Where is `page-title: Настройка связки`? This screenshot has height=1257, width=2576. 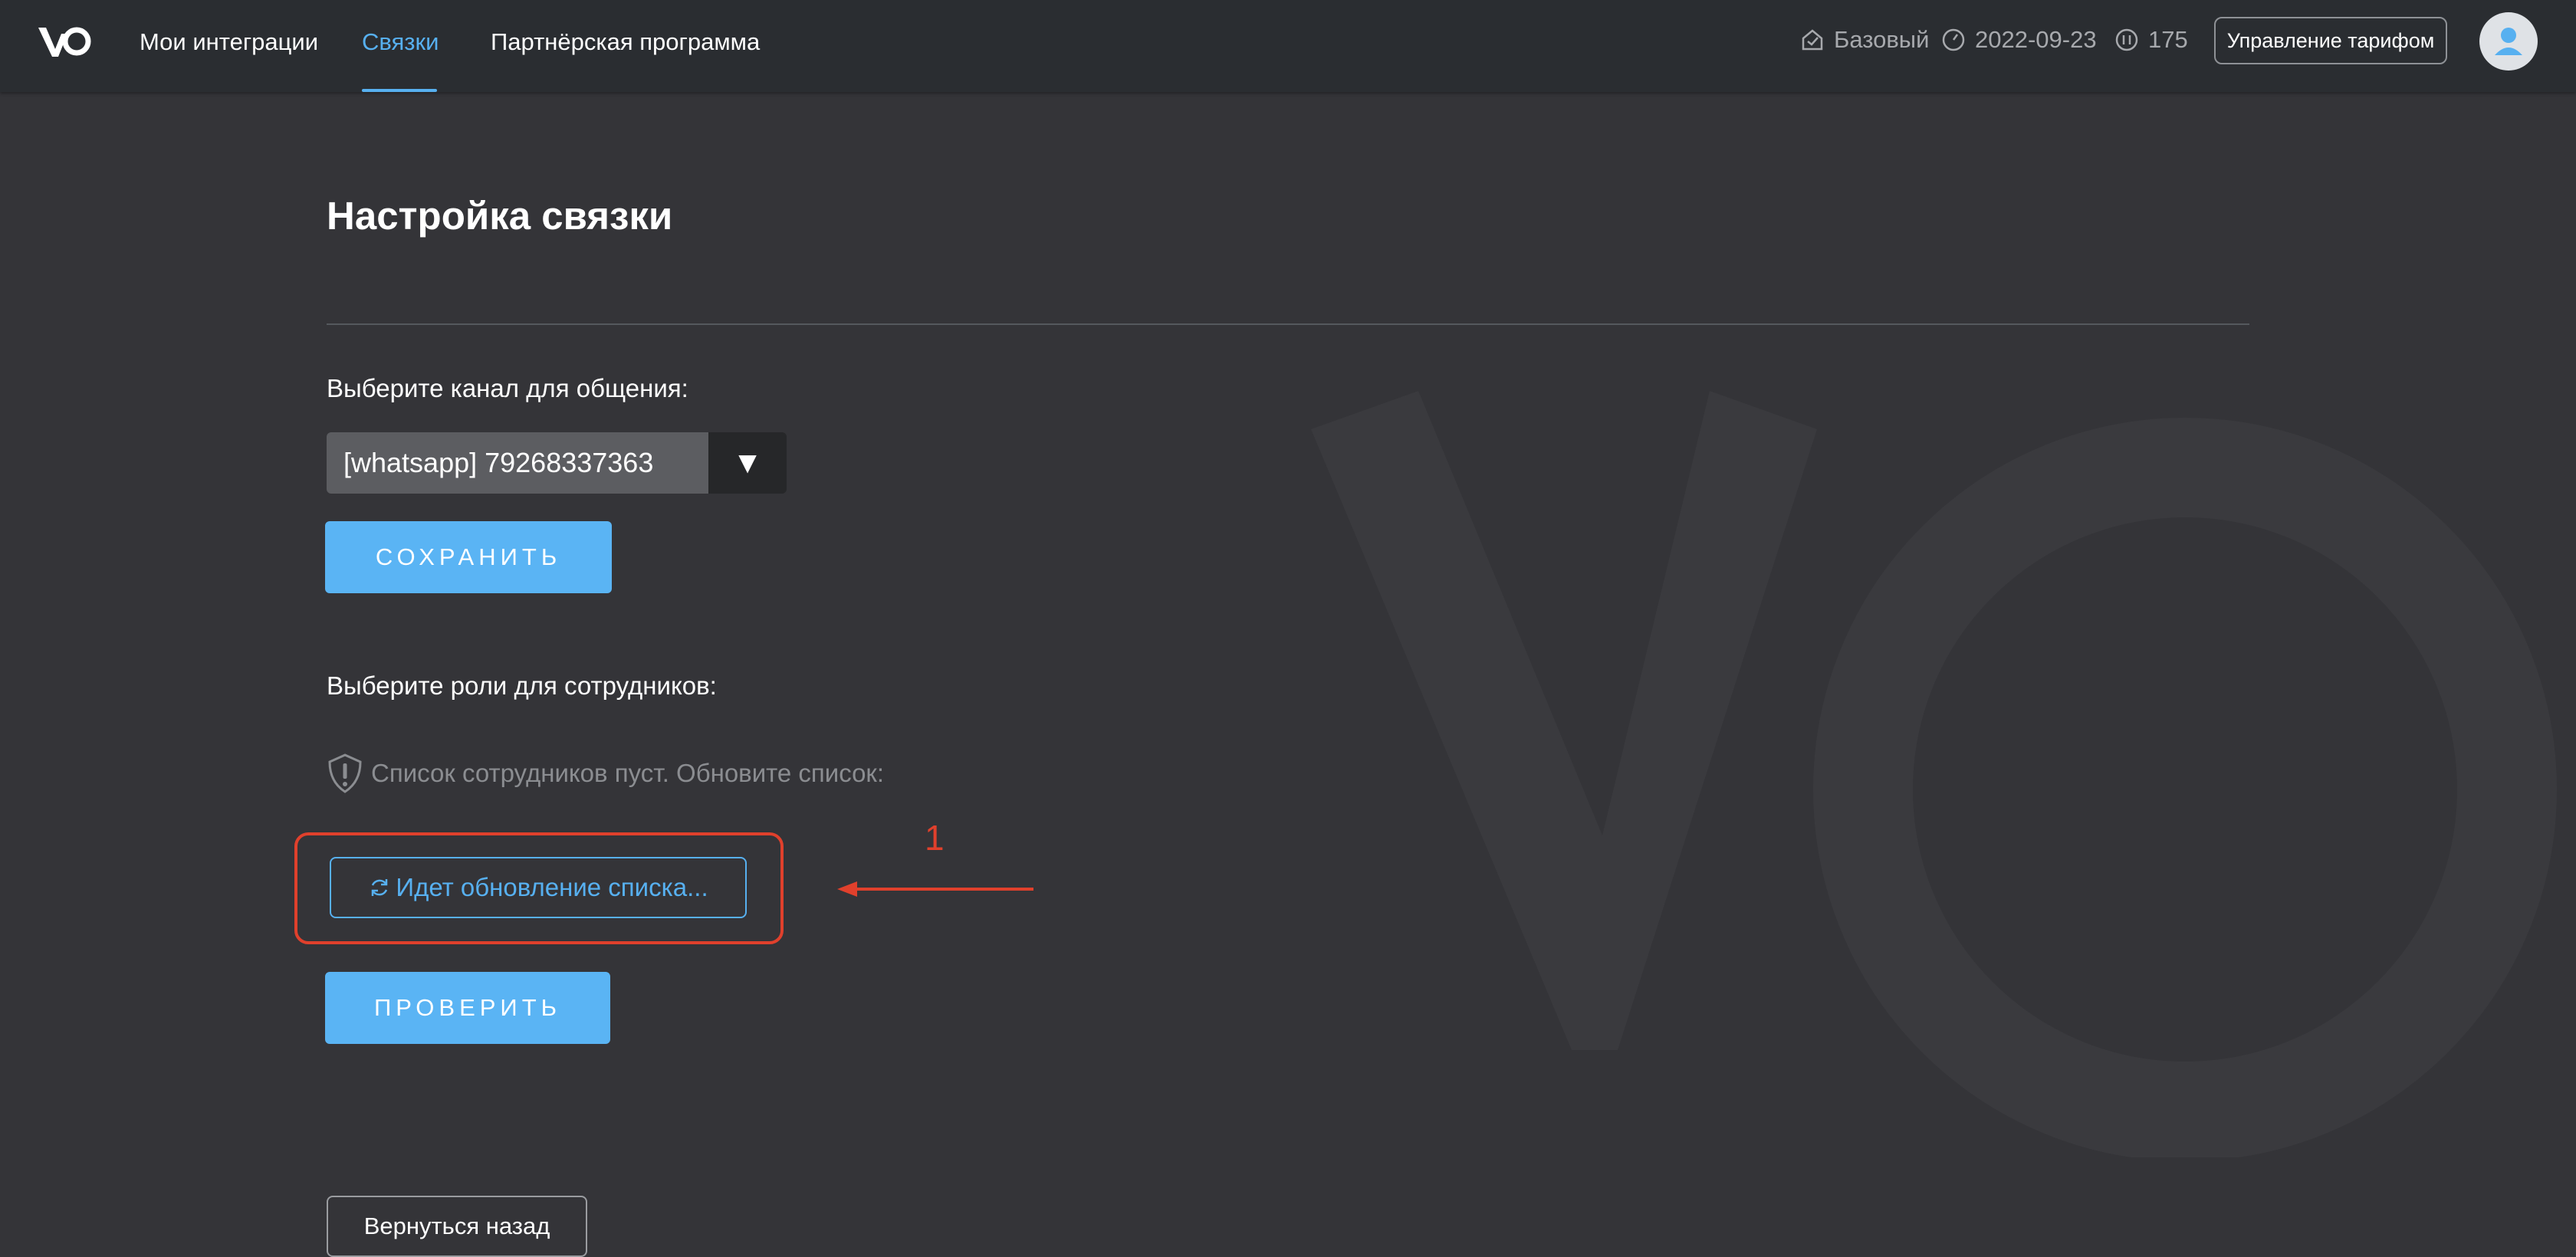
page-title: Настройка связки is located at coordinates (500, 216).